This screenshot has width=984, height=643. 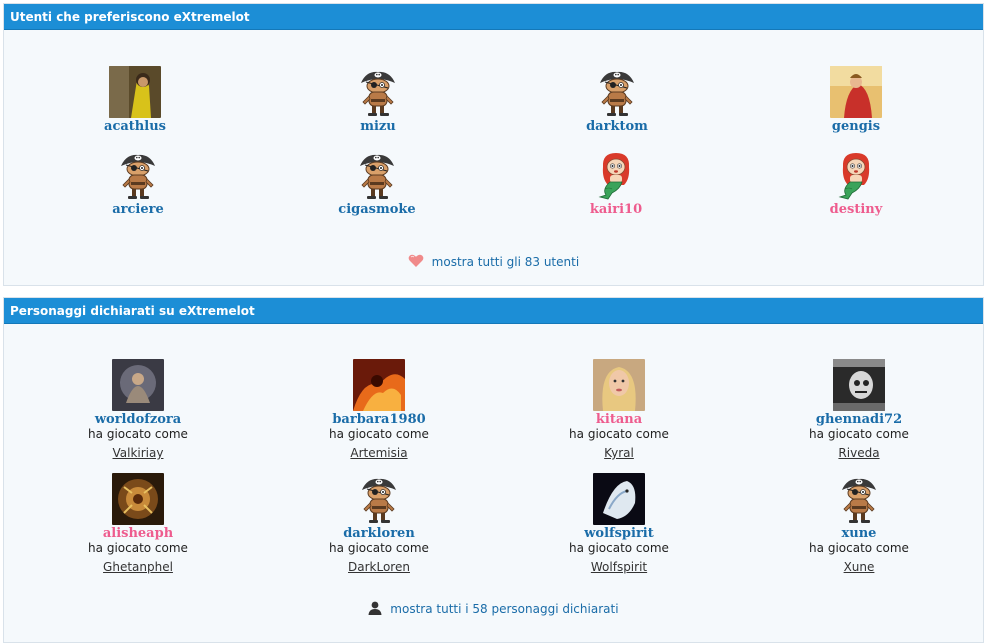 I want to click on show-all-characters: mostra tutti i 58 personaggi dichiarati, so click(x=493, y=608).